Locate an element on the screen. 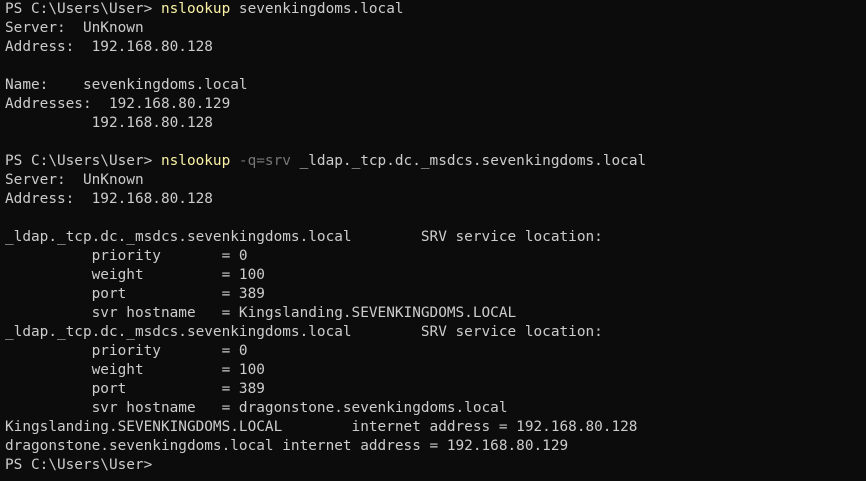 The width and height of the screenshot is (866, 481). command-flag: -q=srv is located at coordinates (260, 161).